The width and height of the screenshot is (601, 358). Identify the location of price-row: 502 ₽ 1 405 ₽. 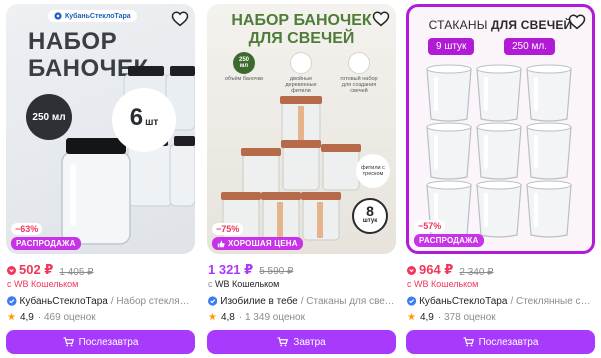
(100, 270).